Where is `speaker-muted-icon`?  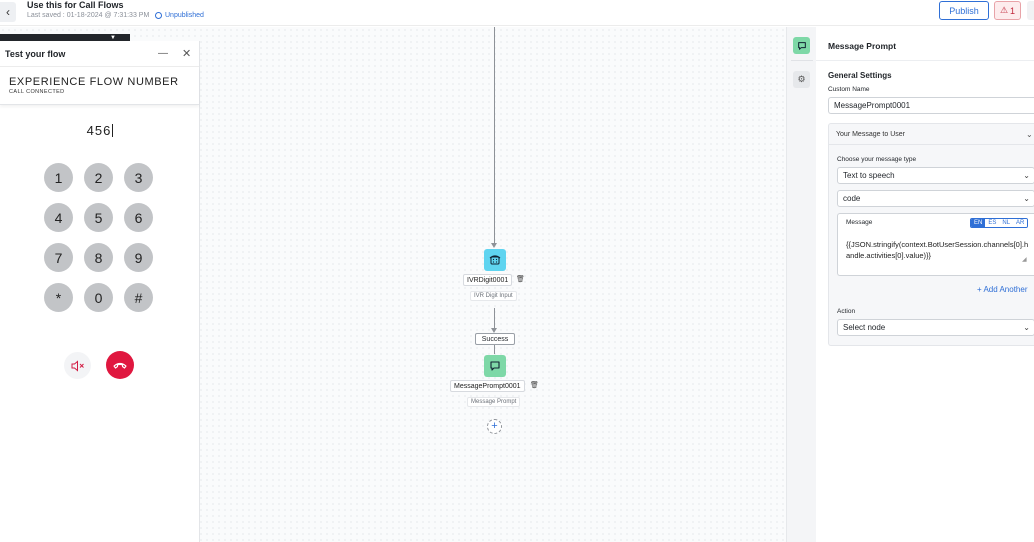
speaker-muted-icon is located at coordinates (77, 365).